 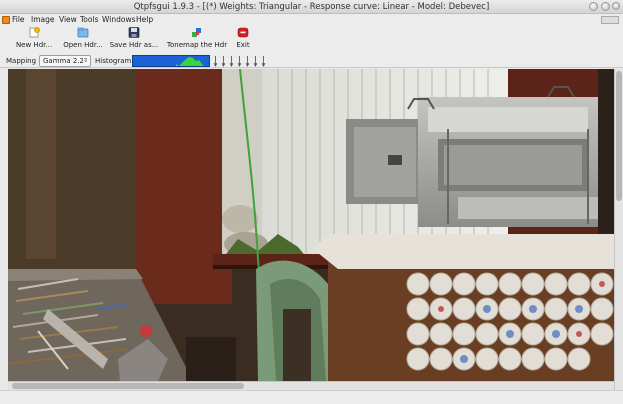 What do you see at coordinates (610, 20) in the screenshot?
I see `mdi-controls` at bounding box center [610, 20].